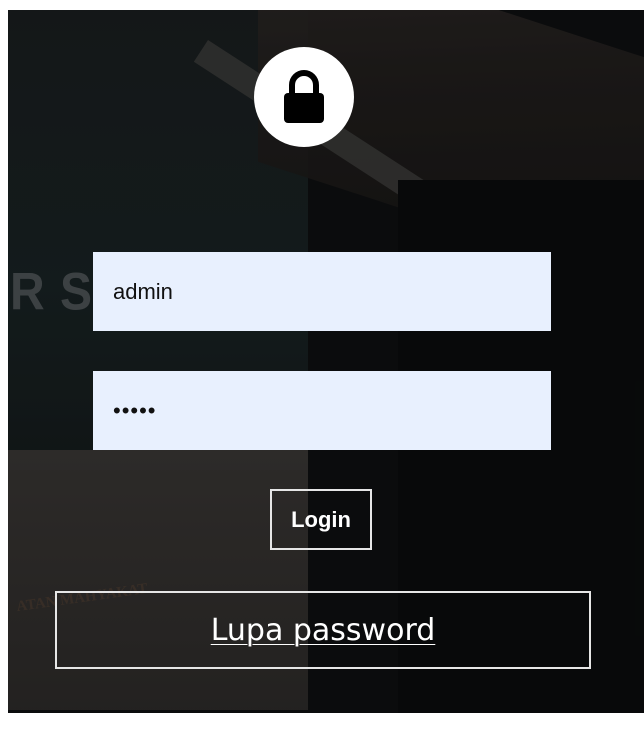 The image size is (644, 742). I want to click on password-input, so click(322, 410).